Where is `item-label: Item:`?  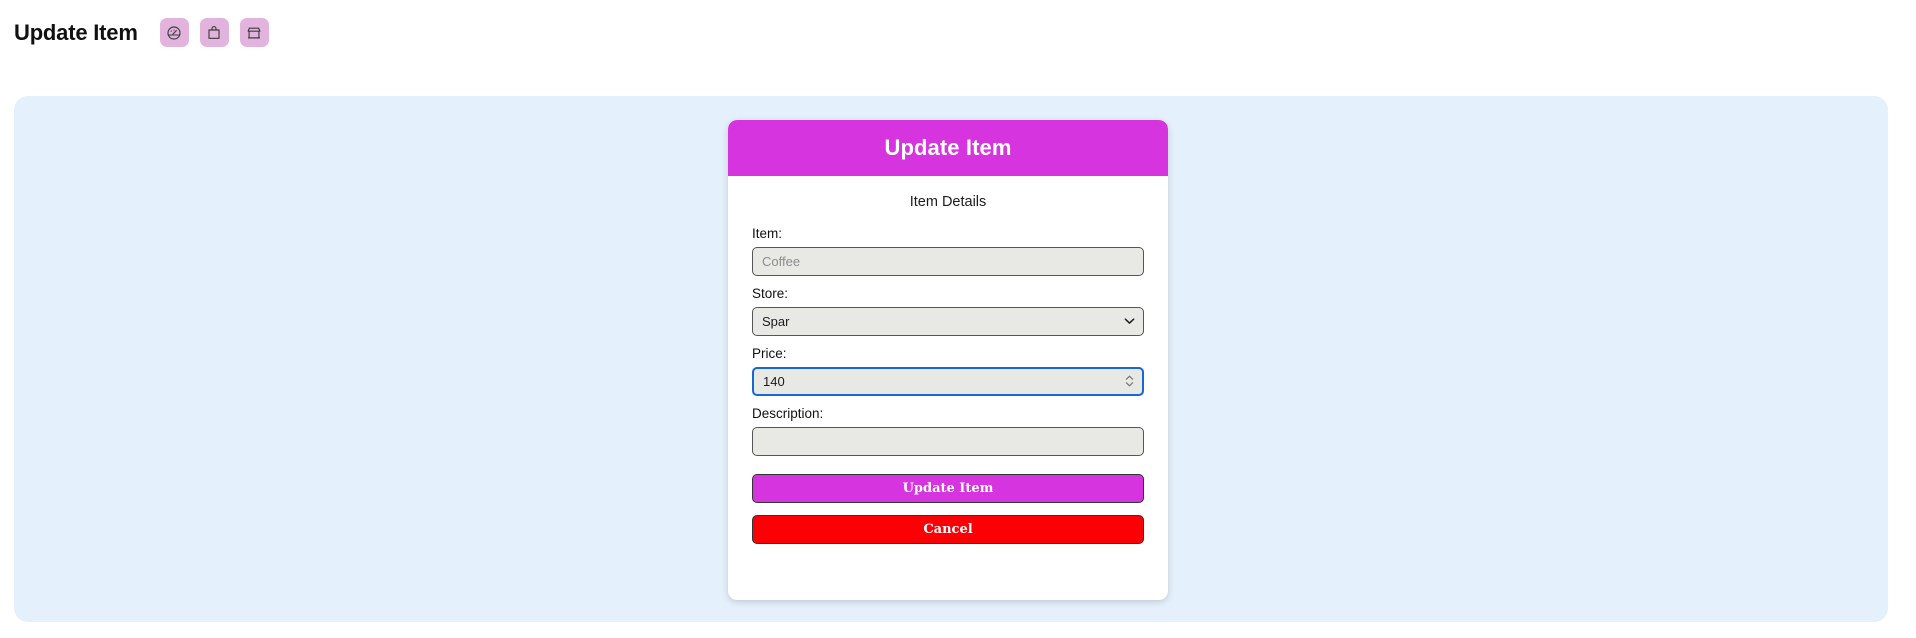
item-label: Item: is located at coordinates (767, 233).